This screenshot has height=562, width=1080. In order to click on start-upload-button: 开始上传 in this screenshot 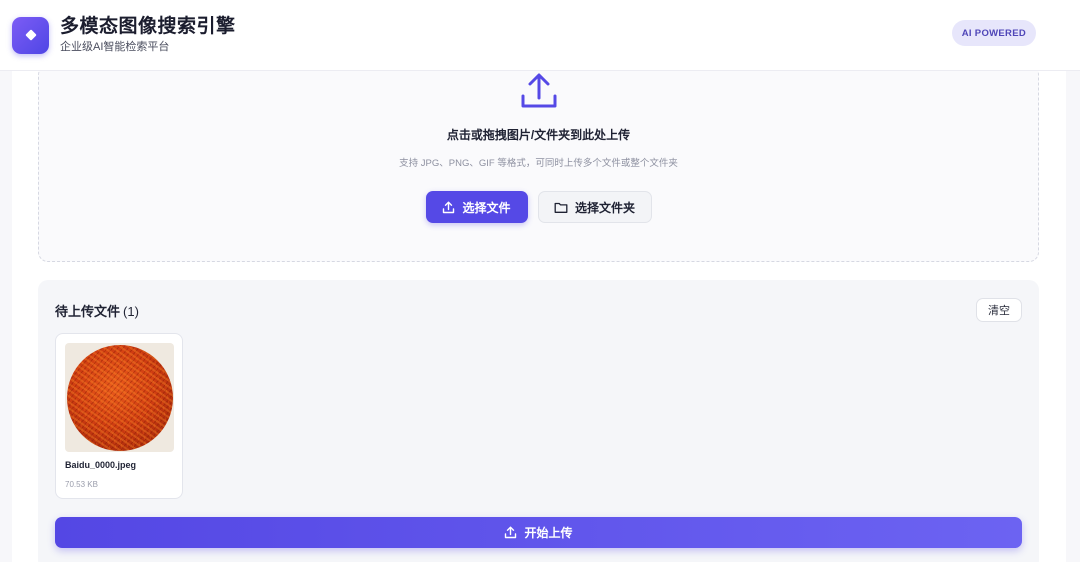, I will do `click(538, 532)`.